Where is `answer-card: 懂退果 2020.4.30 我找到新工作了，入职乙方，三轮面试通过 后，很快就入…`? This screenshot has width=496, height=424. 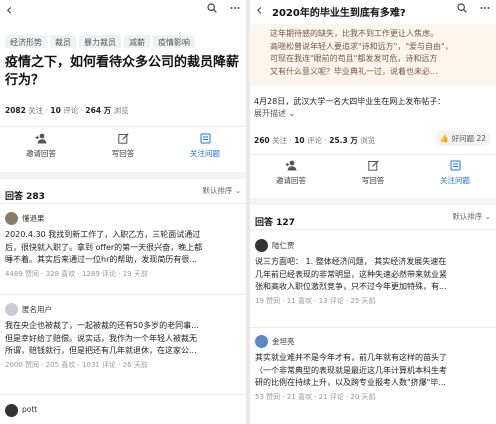 answer-card: 懂退果 2020.4.30 我找到新工作了，入职乙方，三轮面试通过 后，很快就入… is located at coordinates (123, 245).